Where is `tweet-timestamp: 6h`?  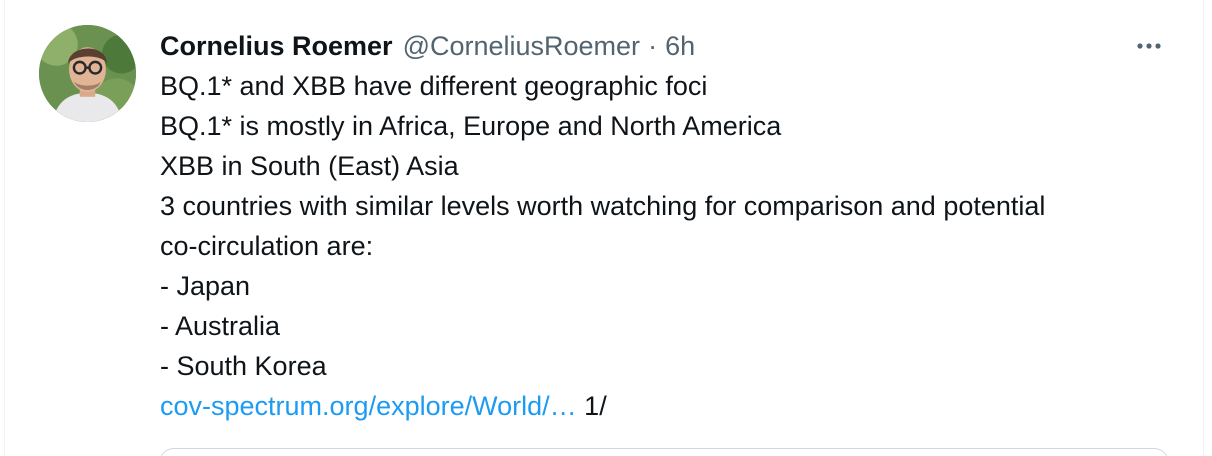
tweet-timestamp: 6h is located at coordinates (680, 46).